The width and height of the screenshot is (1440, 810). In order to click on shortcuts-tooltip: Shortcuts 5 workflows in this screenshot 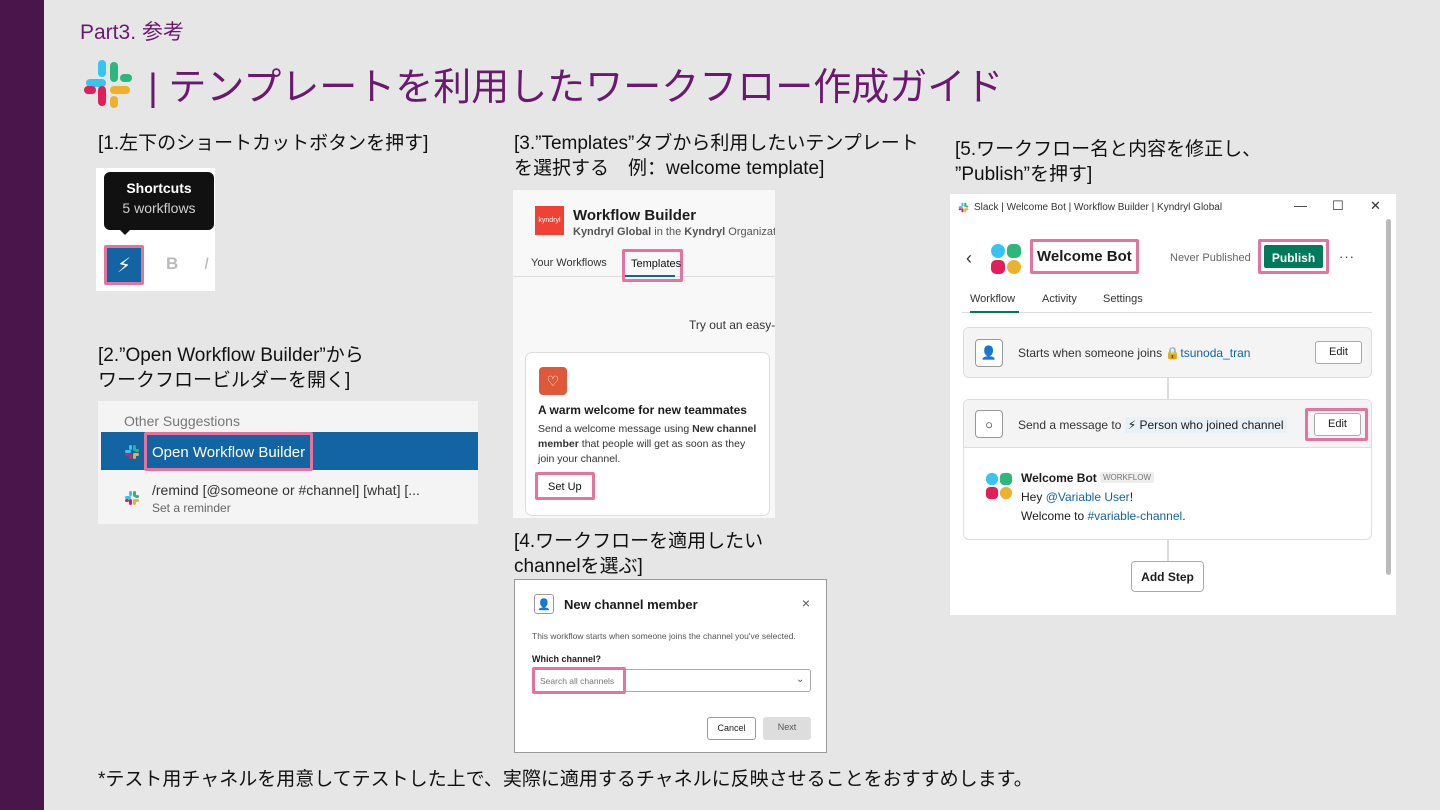, I will do `click(159, 201)`.